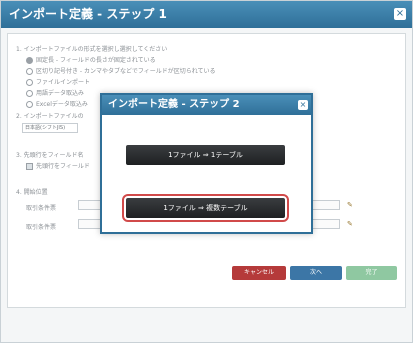 This screenshot has height=343, width=413. I want to click on format-option-delimited: 区切り記号付き - カンマやタブなどでフィールドが区切られている, so click(121, 70).